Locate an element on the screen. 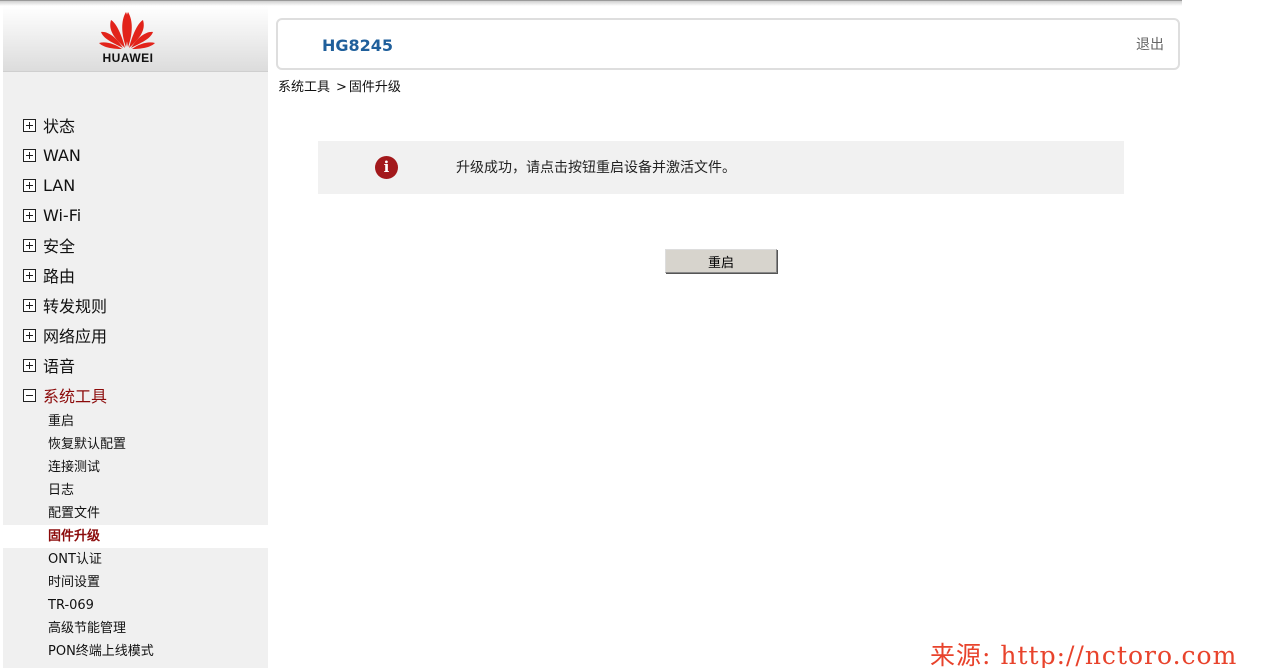 The image size is (1272, 668). submenu-item-time-settings: 时间设置 is located at coordinates (135, 582).